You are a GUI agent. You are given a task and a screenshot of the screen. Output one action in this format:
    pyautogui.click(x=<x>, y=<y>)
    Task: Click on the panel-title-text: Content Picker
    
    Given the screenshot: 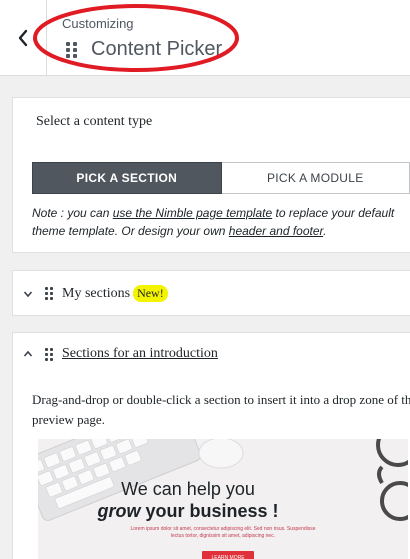 What is the action you would take?
    pyautogui.click(x=157, y=49)
    